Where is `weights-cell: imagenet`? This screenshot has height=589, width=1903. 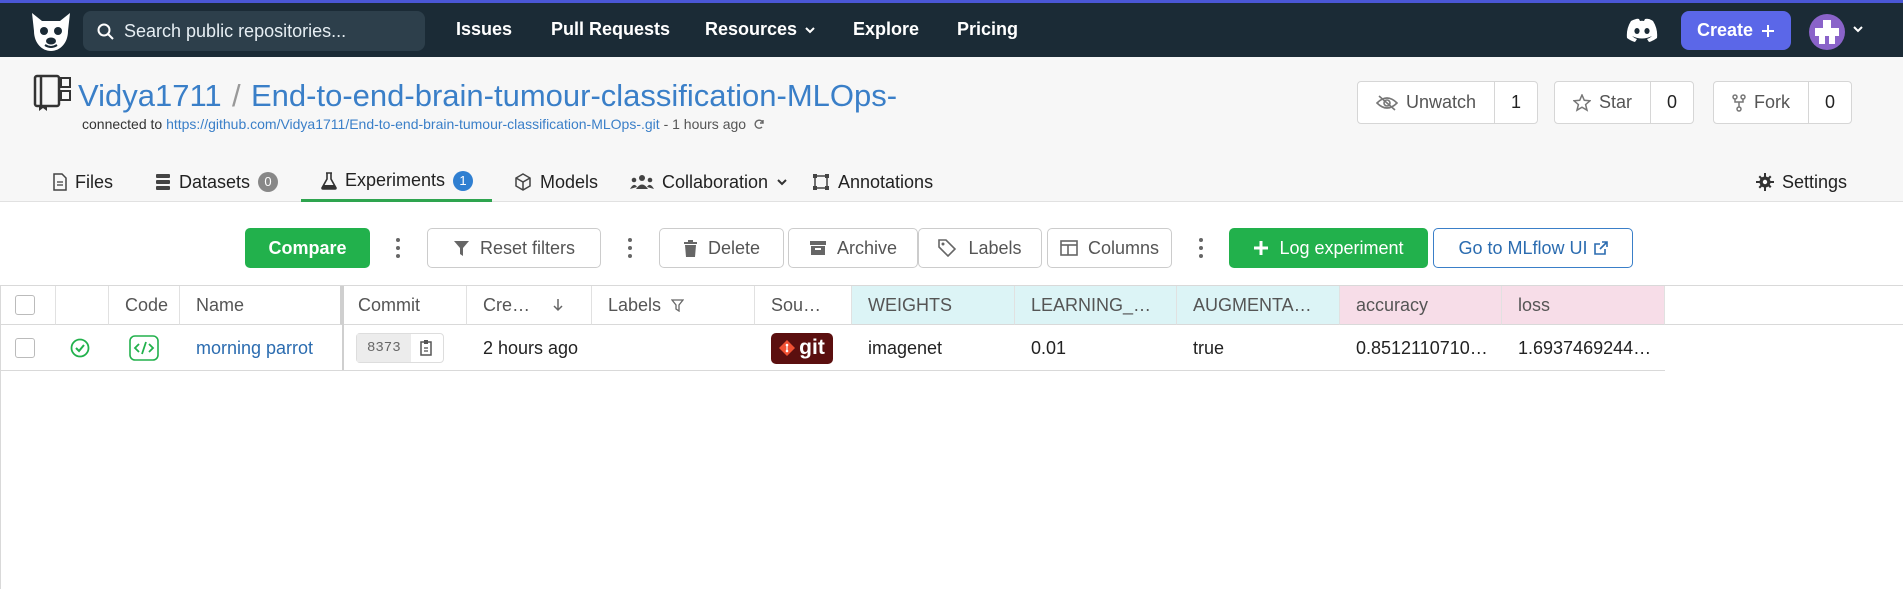
weights-cell: imagenet is located at coordinates (905, 347).